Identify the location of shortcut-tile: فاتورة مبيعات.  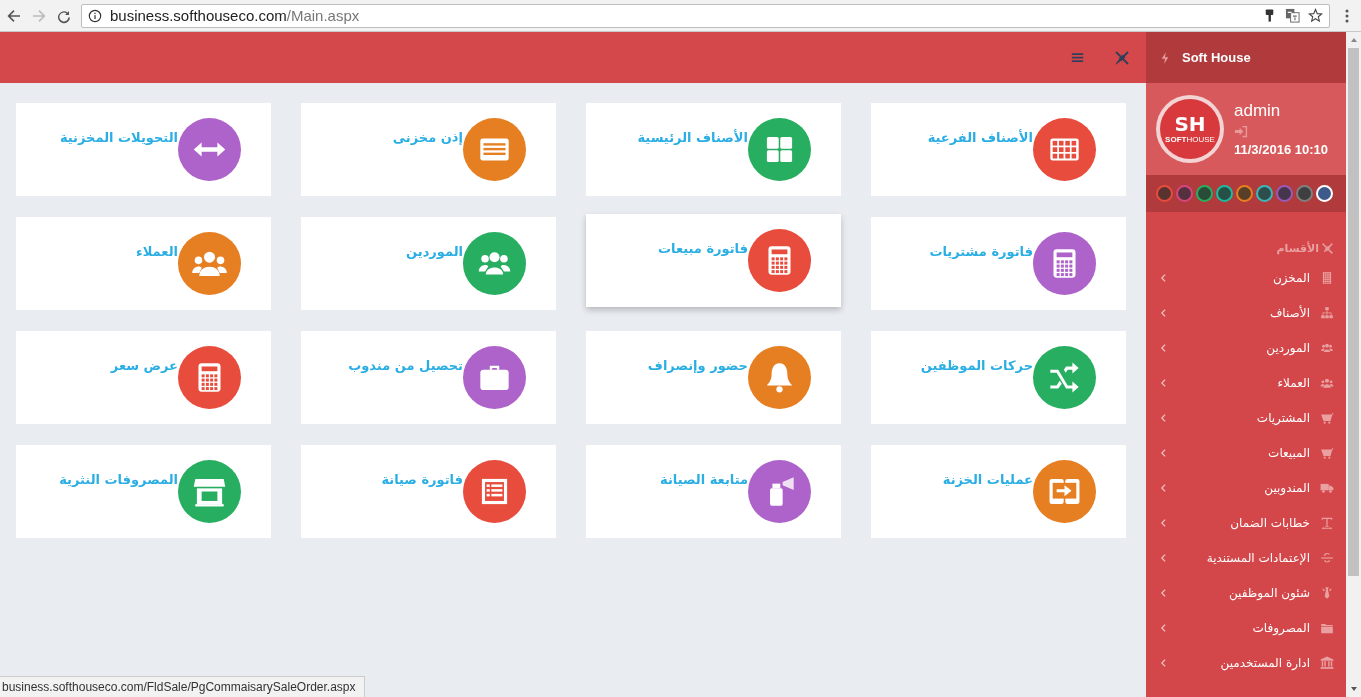
(713, 260).